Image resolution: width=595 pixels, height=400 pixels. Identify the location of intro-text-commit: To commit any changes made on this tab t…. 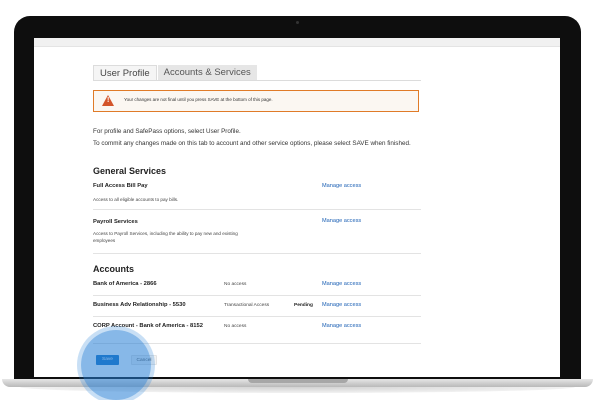
(252, 143).